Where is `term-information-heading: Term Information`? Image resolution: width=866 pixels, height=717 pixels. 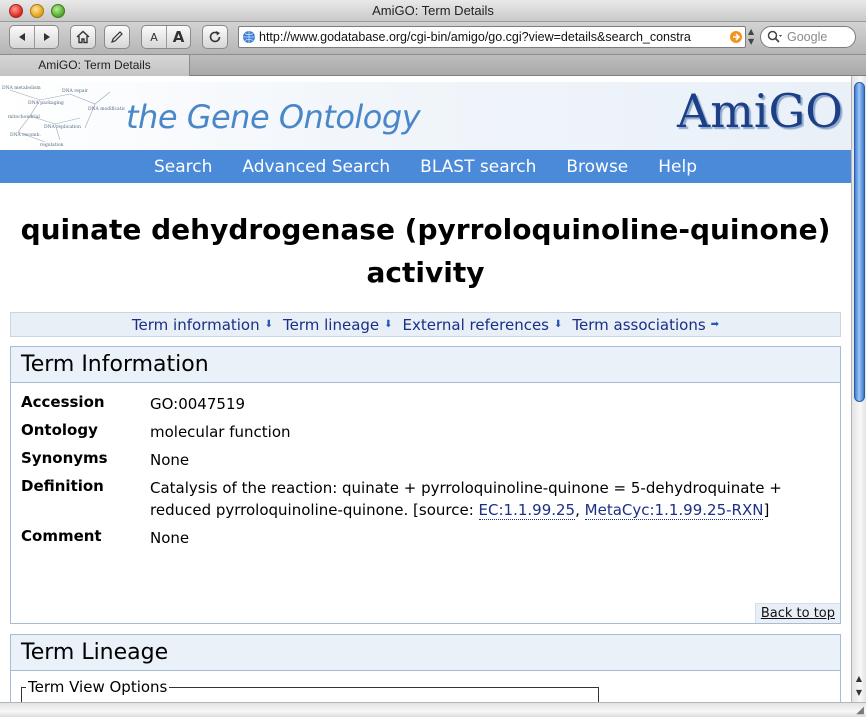
term-information-heading: Term Information is located at coordinates (425, 365).